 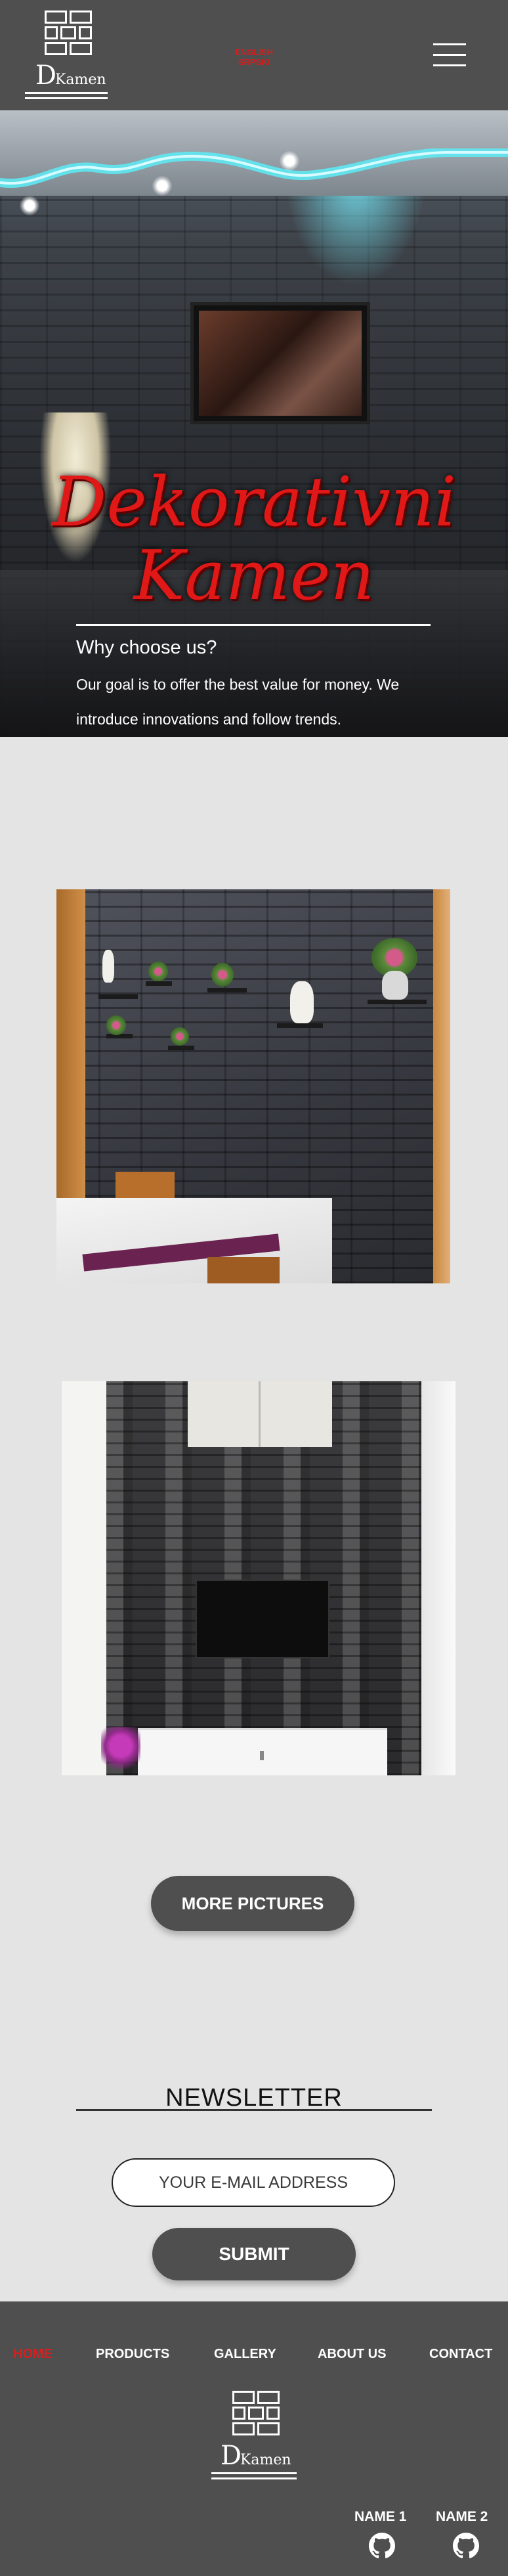 I want to click on hero-title: Dekorativni Kamen, so click(x=254, y=538).